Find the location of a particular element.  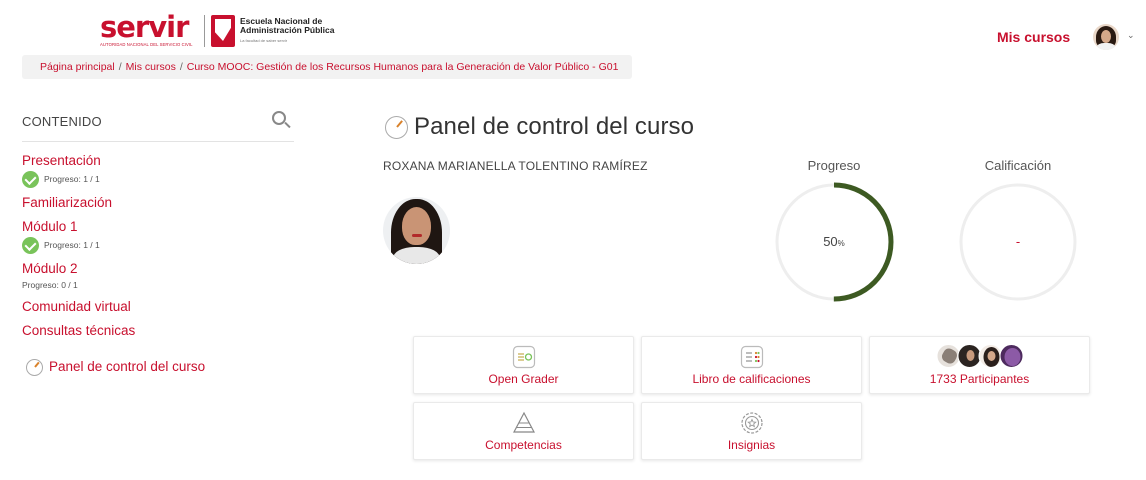

page-header: Panel de control del curso is located at coordinates (539, 127).